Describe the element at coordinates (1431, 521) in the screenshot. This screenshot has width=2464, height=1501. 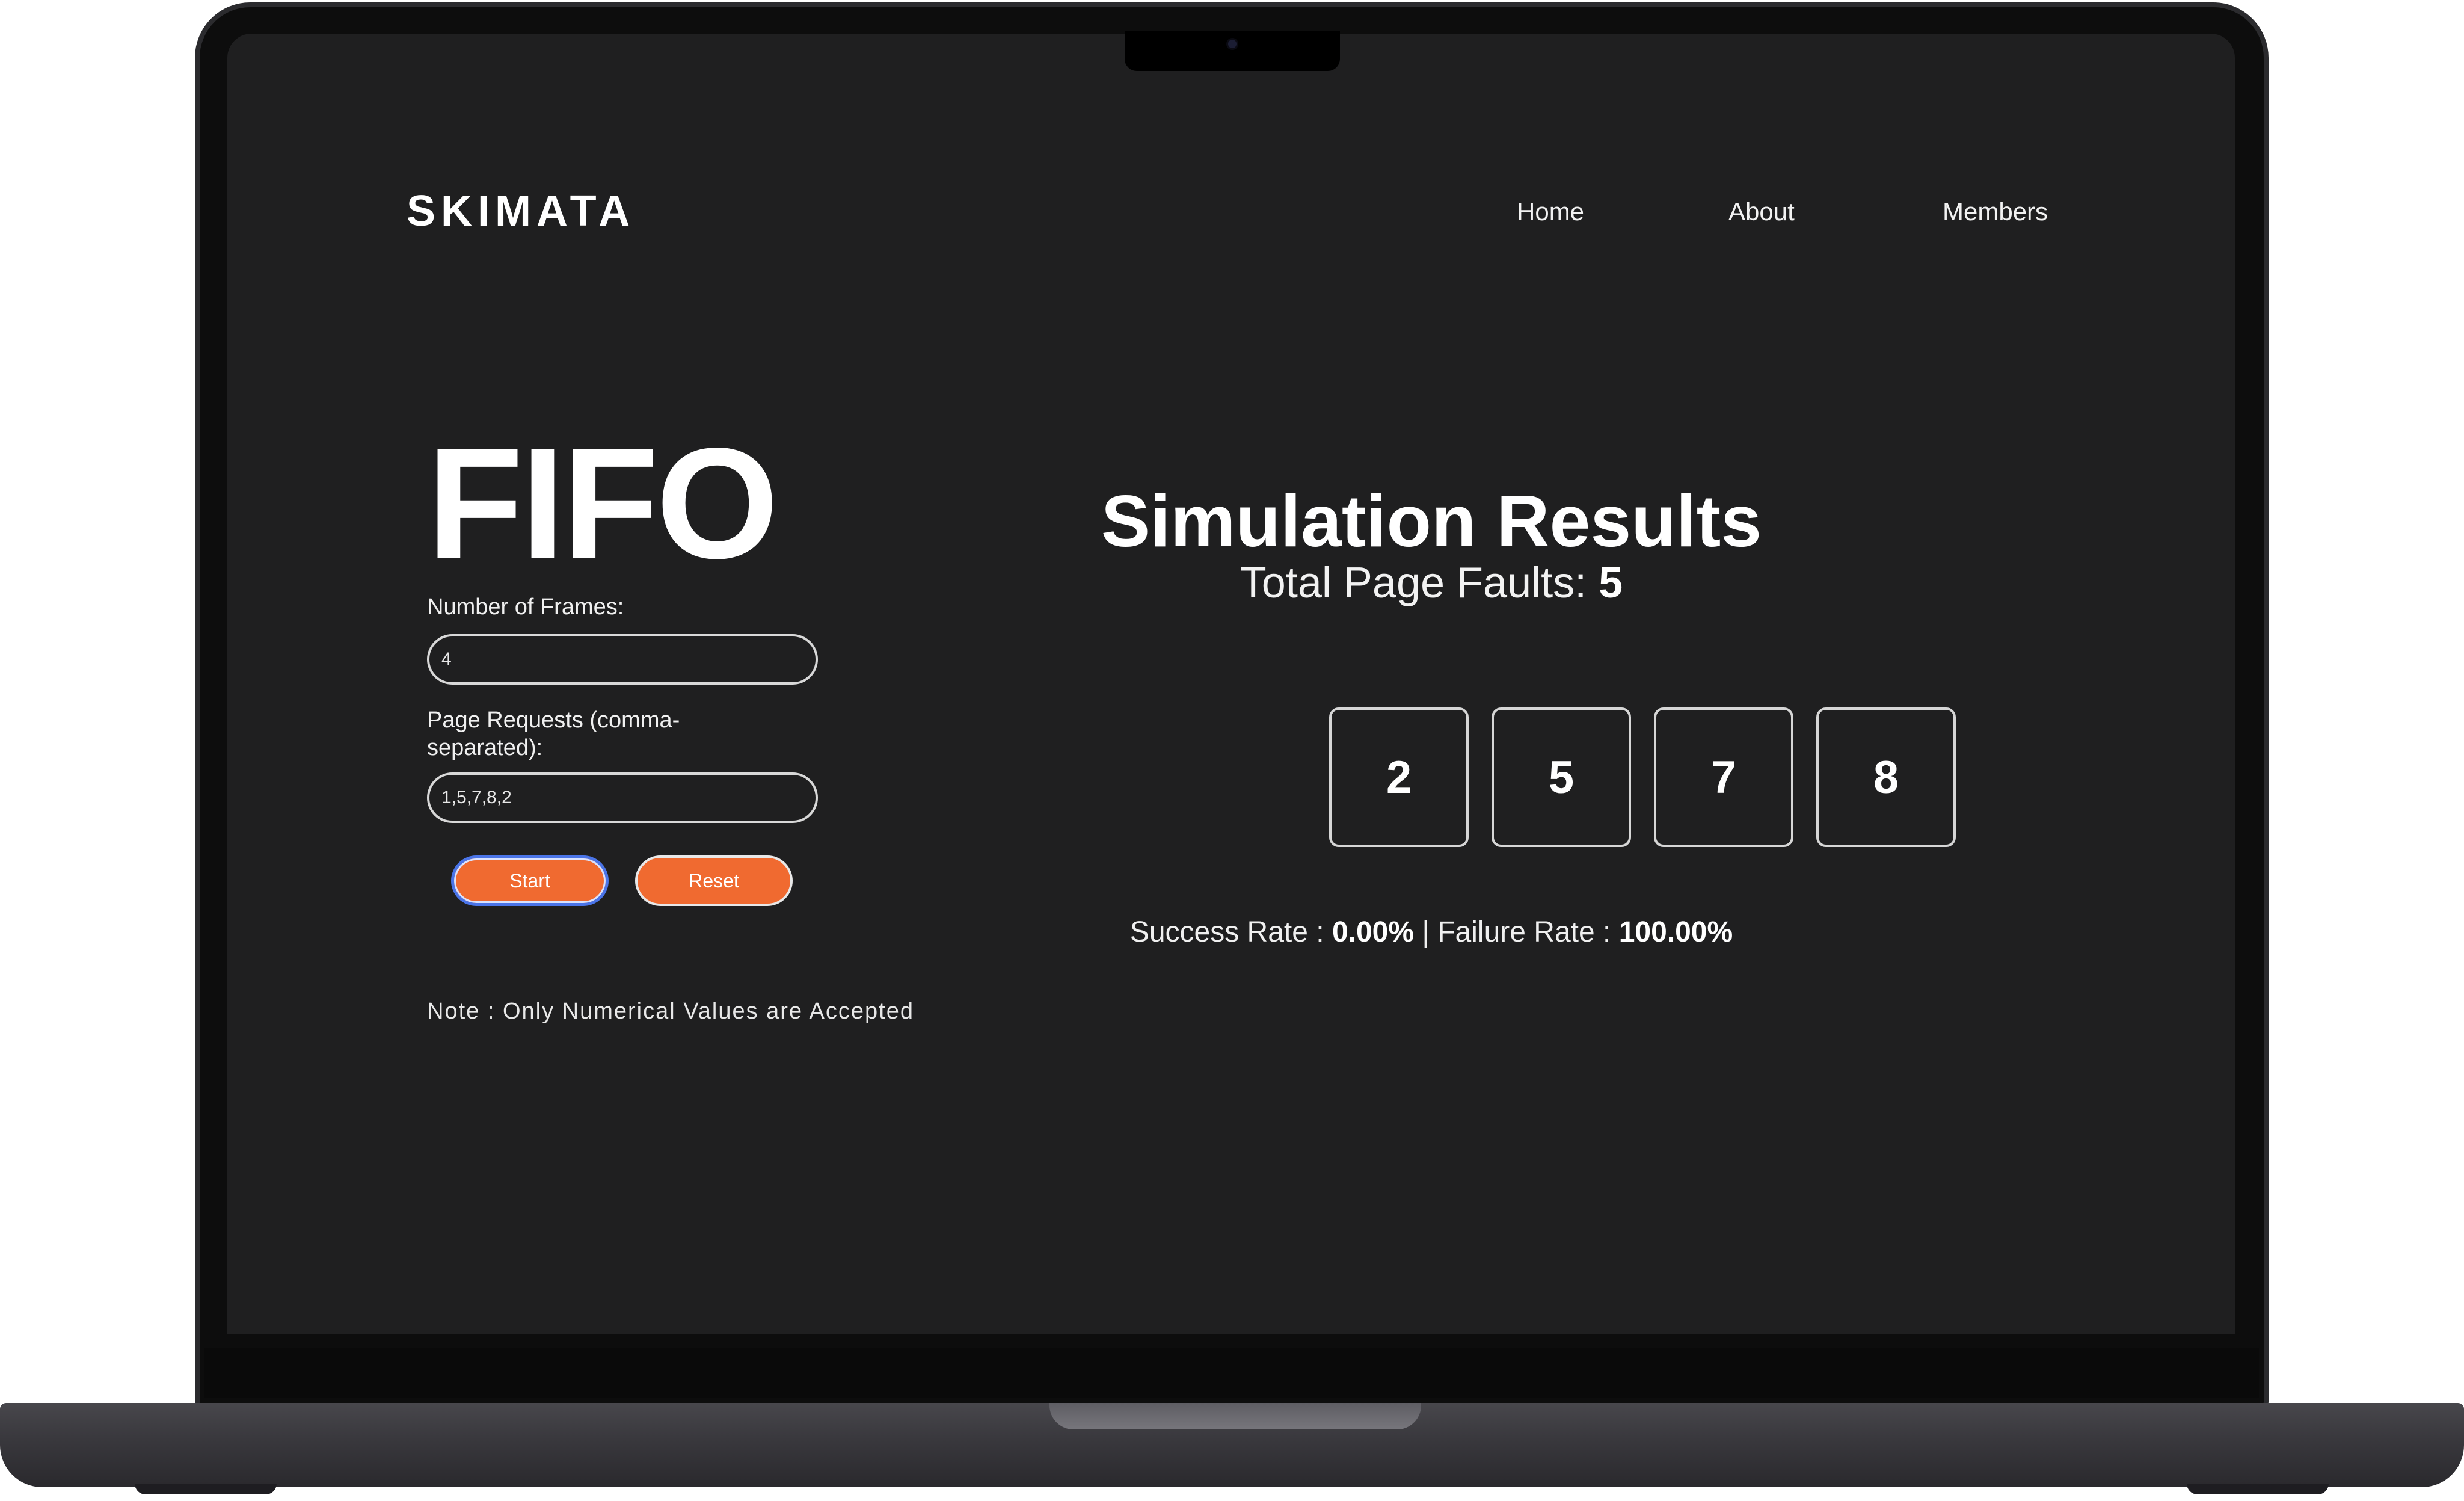
I see `results-title: Simulation Results` at that location.